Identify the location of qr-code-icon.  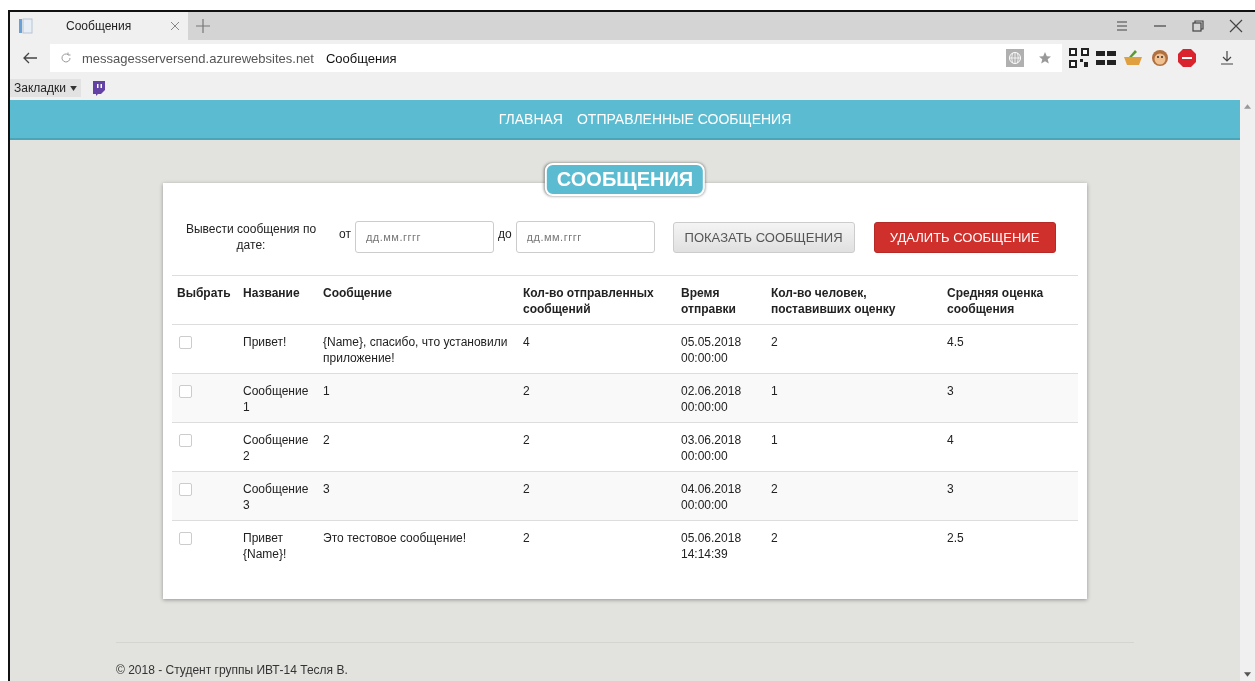
(1079, 58).